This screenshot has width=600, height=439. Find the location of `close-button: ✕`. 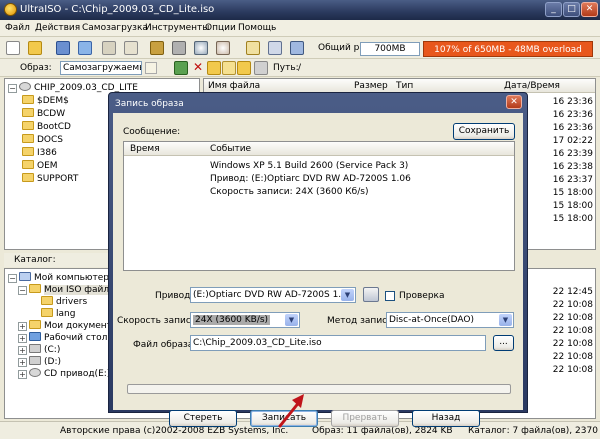

close-button: ✕ is located at coordinates (589, 9).